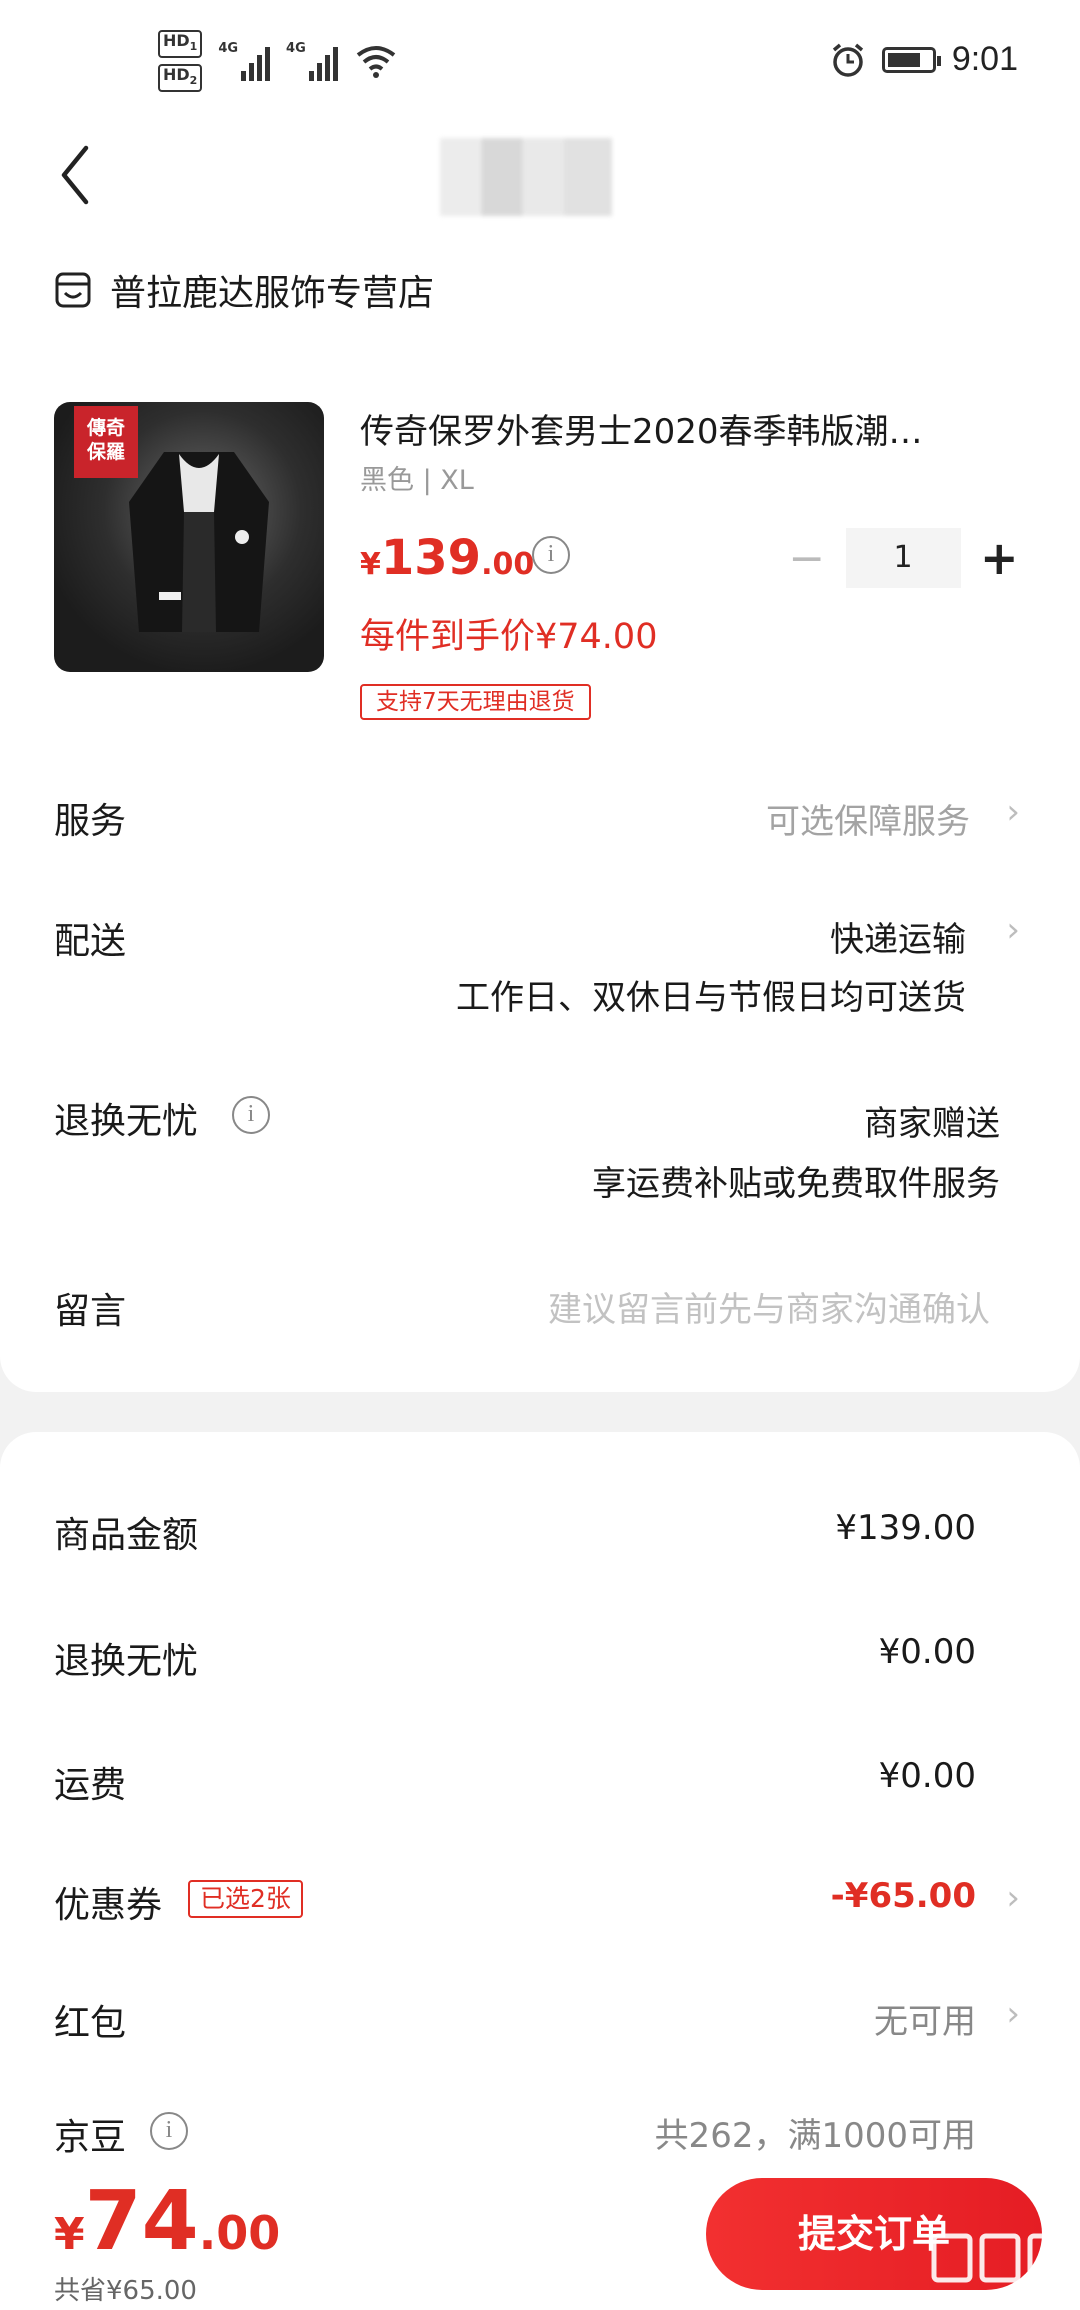 Image resolution: width=1080 pixels, height=2310 pixels. What do you see at coordinates (807, 558) in the screenshot?
I see `decrease-button: −` at bounding box center [807, 558].